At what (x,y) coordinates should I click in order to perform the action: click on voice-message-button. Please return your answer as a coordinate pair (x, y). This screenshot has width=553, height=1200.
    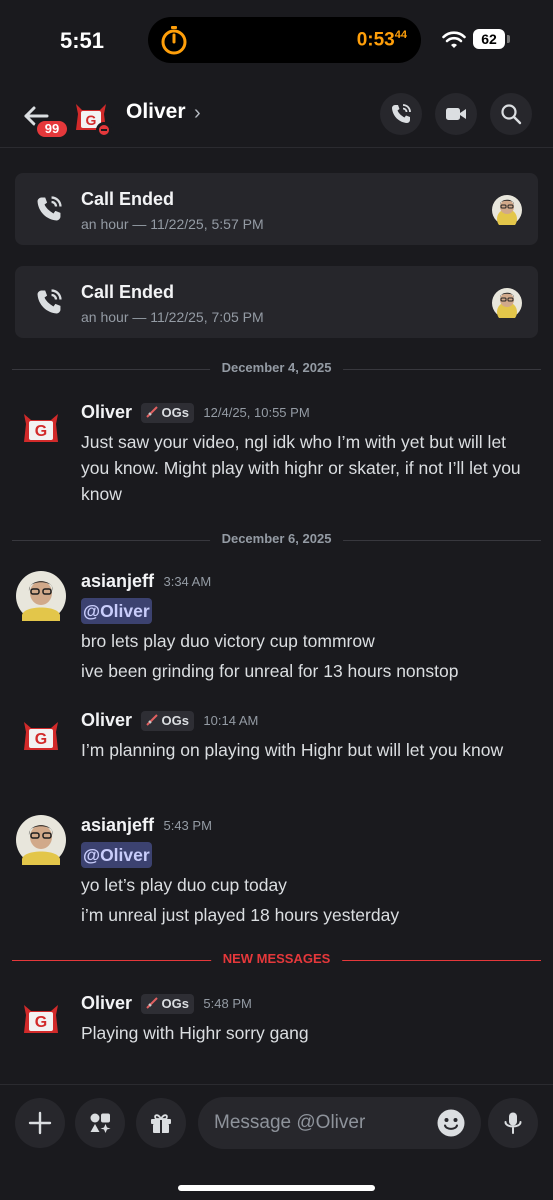
    Looking at the image, I should click on (513, 1123).